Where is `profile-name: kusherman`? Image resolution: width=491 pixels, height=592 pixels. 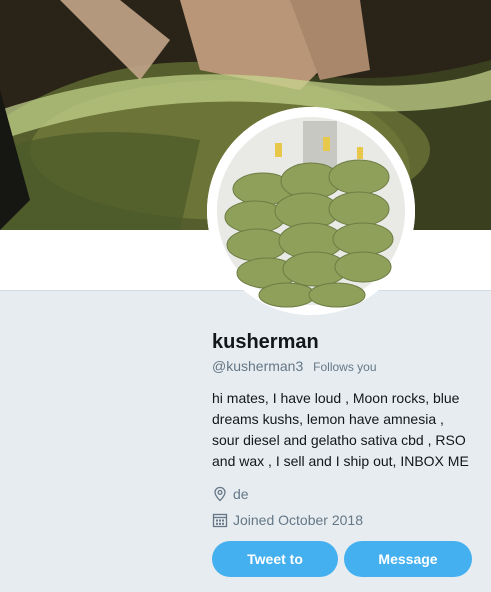
profile-name: kusherman is located at coordinates (347, 342).